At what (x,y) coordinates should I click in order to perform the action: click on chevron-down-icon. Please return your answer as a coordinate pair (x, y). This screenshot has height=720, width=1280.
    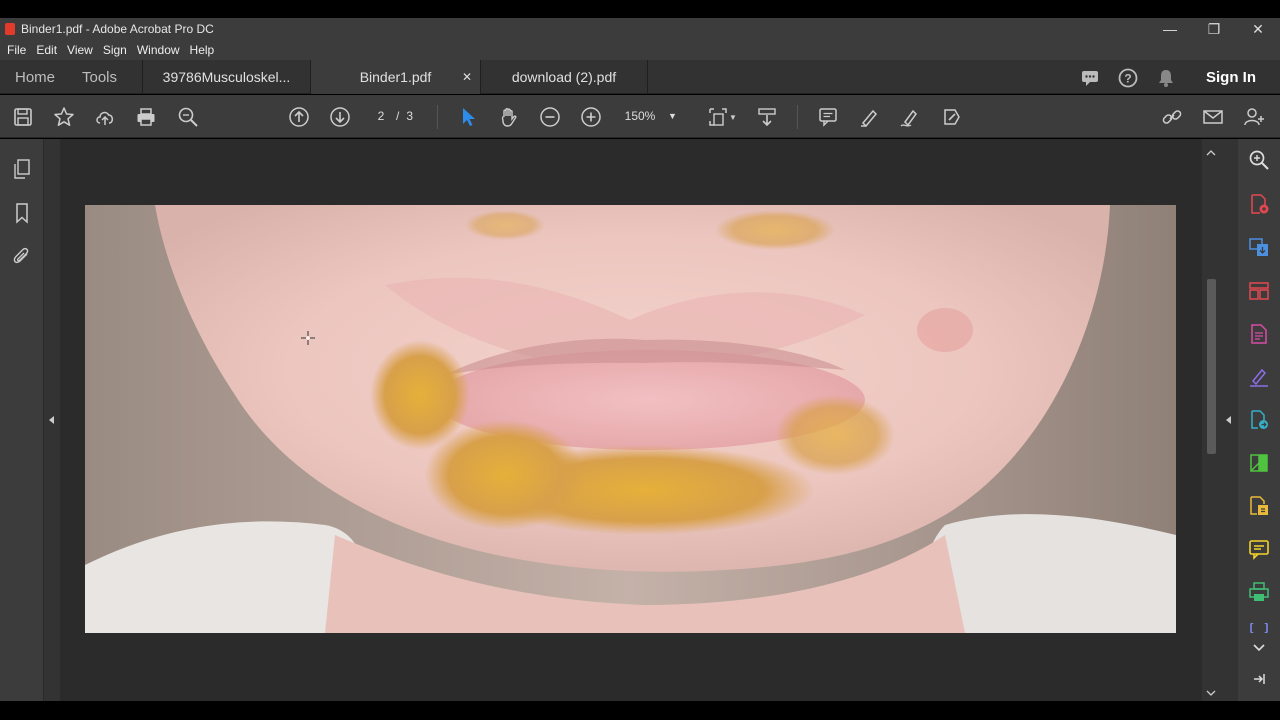
    Looking at the image, I should click on (1259, 647).